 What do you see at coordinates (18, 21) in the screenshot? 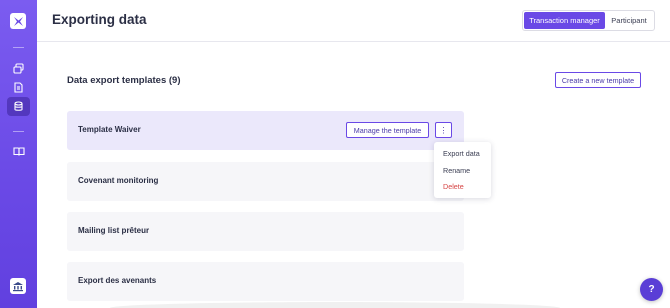
I see `app-logo-icon` at bounding box center [18, 21].